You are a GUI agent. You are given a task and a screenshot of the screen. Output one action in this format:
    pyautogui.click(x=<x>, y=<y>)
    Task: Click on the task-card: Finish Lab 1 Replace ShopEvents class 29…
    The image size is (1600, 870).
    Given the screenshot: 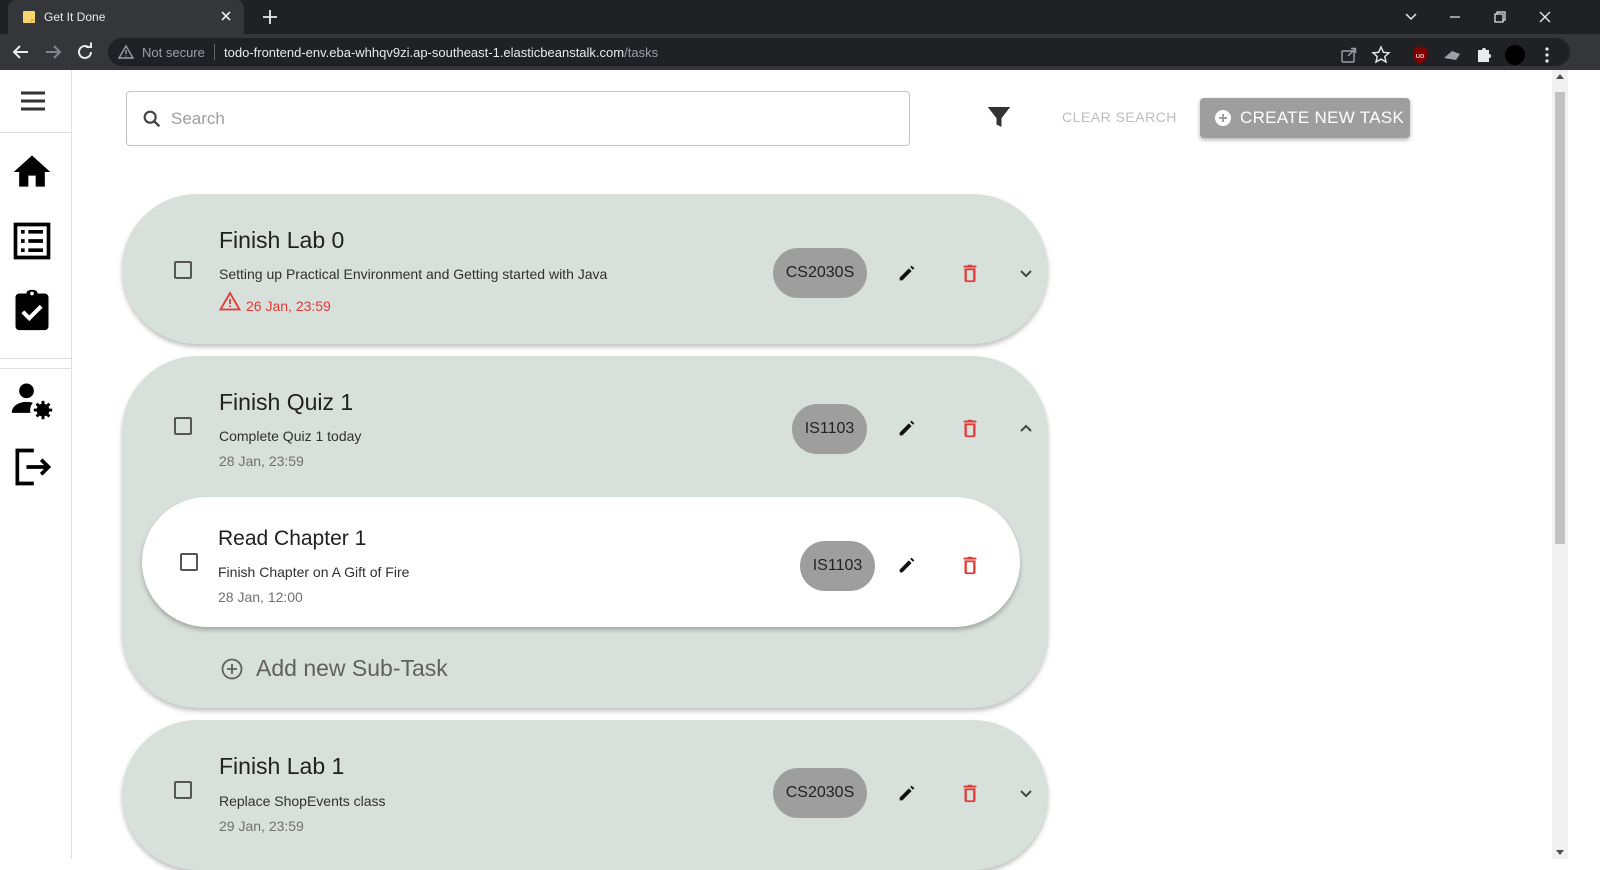 What is the action you would take?
    pyautogui.click(x=585, y=795)
    